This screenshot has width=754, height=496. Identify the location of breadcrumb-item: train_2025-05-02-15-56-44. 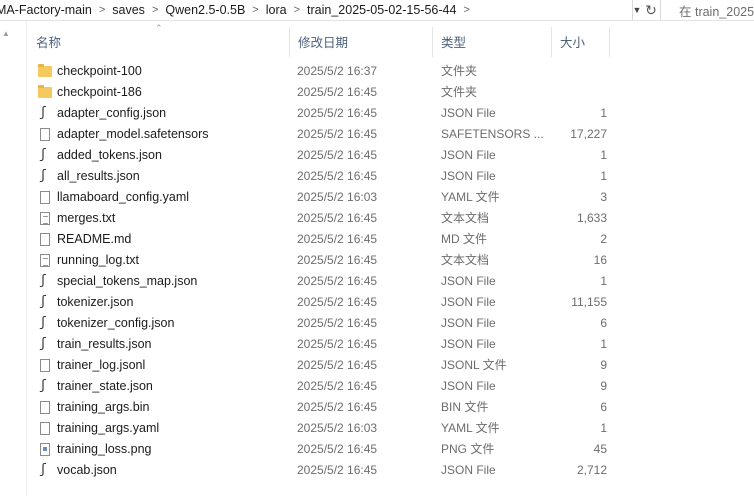
(381, 10).